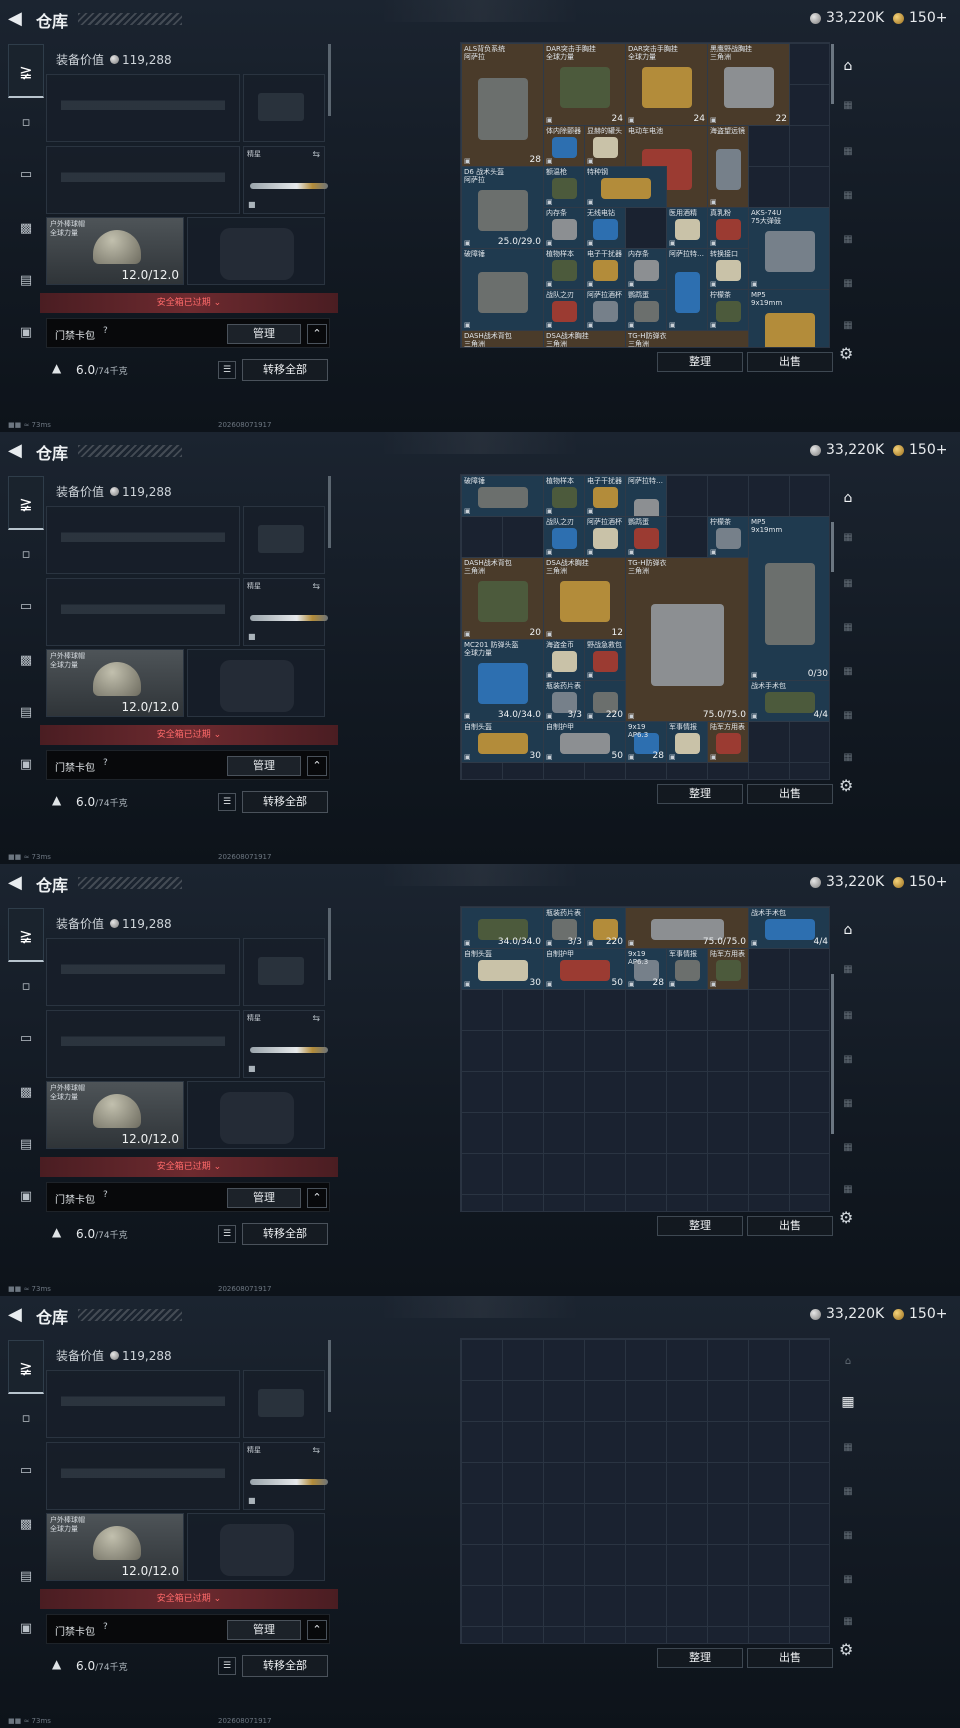 The height and width of the screenshot is (1728, 960). I want to click on sell-button: 出售, so click(790, 1658).